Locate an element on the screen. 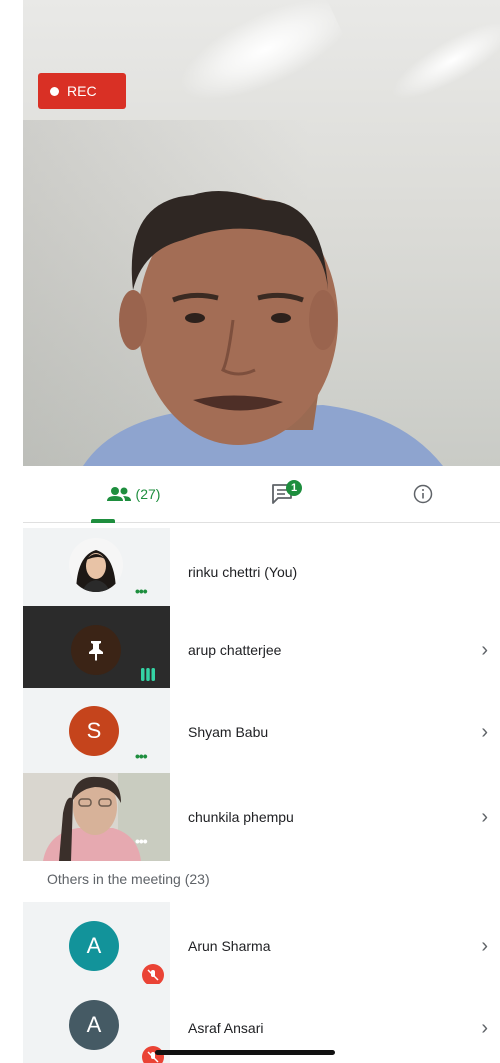 The image size is (500, 1063). participant-name: rinku chettri (You) is located at coordinates (243, 572).